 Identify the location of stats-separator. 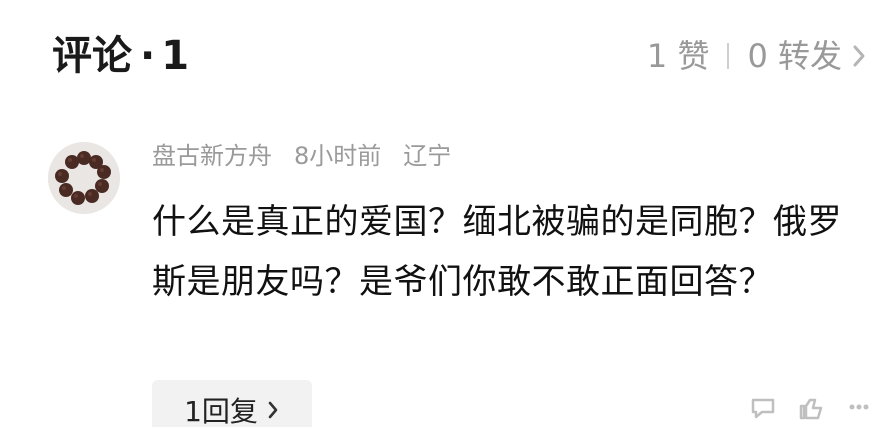
(728, 56).